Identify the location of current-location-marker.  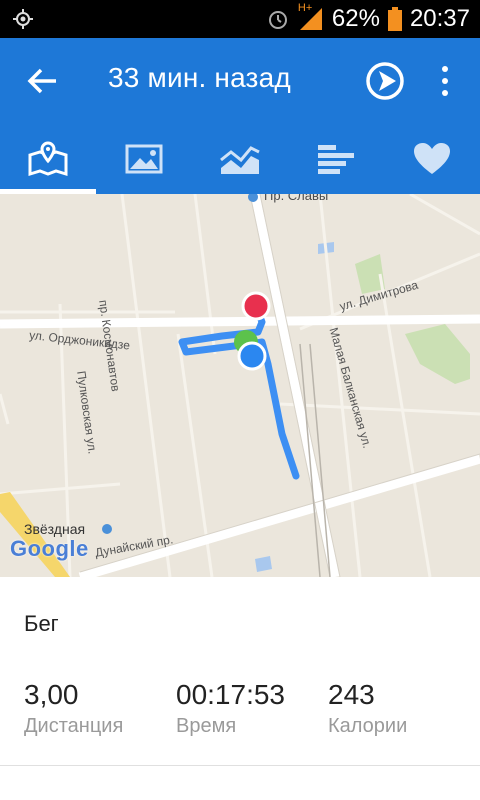
(252, 356).